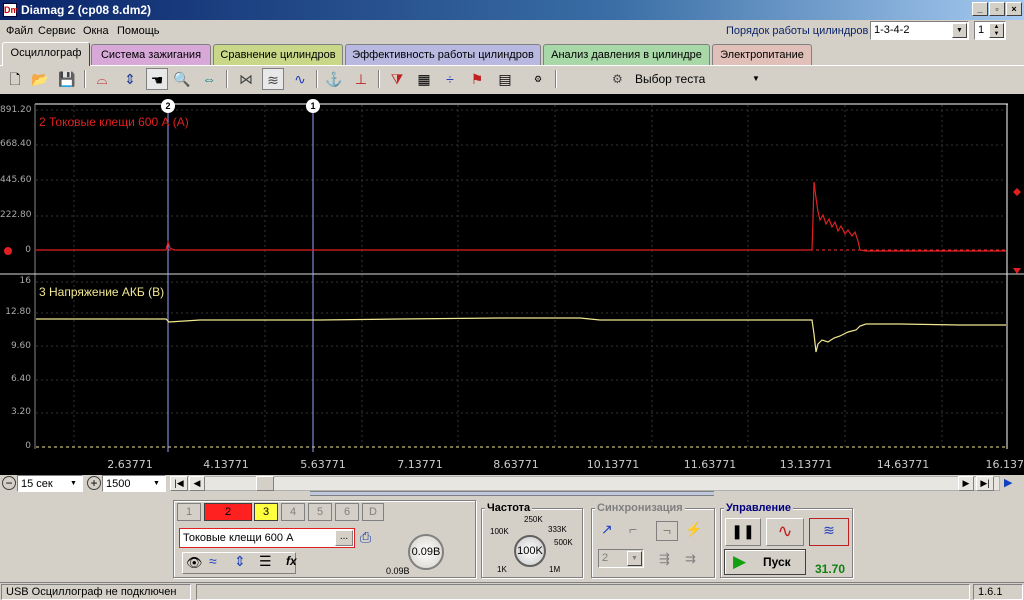 The width and height of the screenshot is (1024, 600). Describe the element at coordinates (806, 464) in the screenshot. I see `x-tick: 13.13771` at that location.